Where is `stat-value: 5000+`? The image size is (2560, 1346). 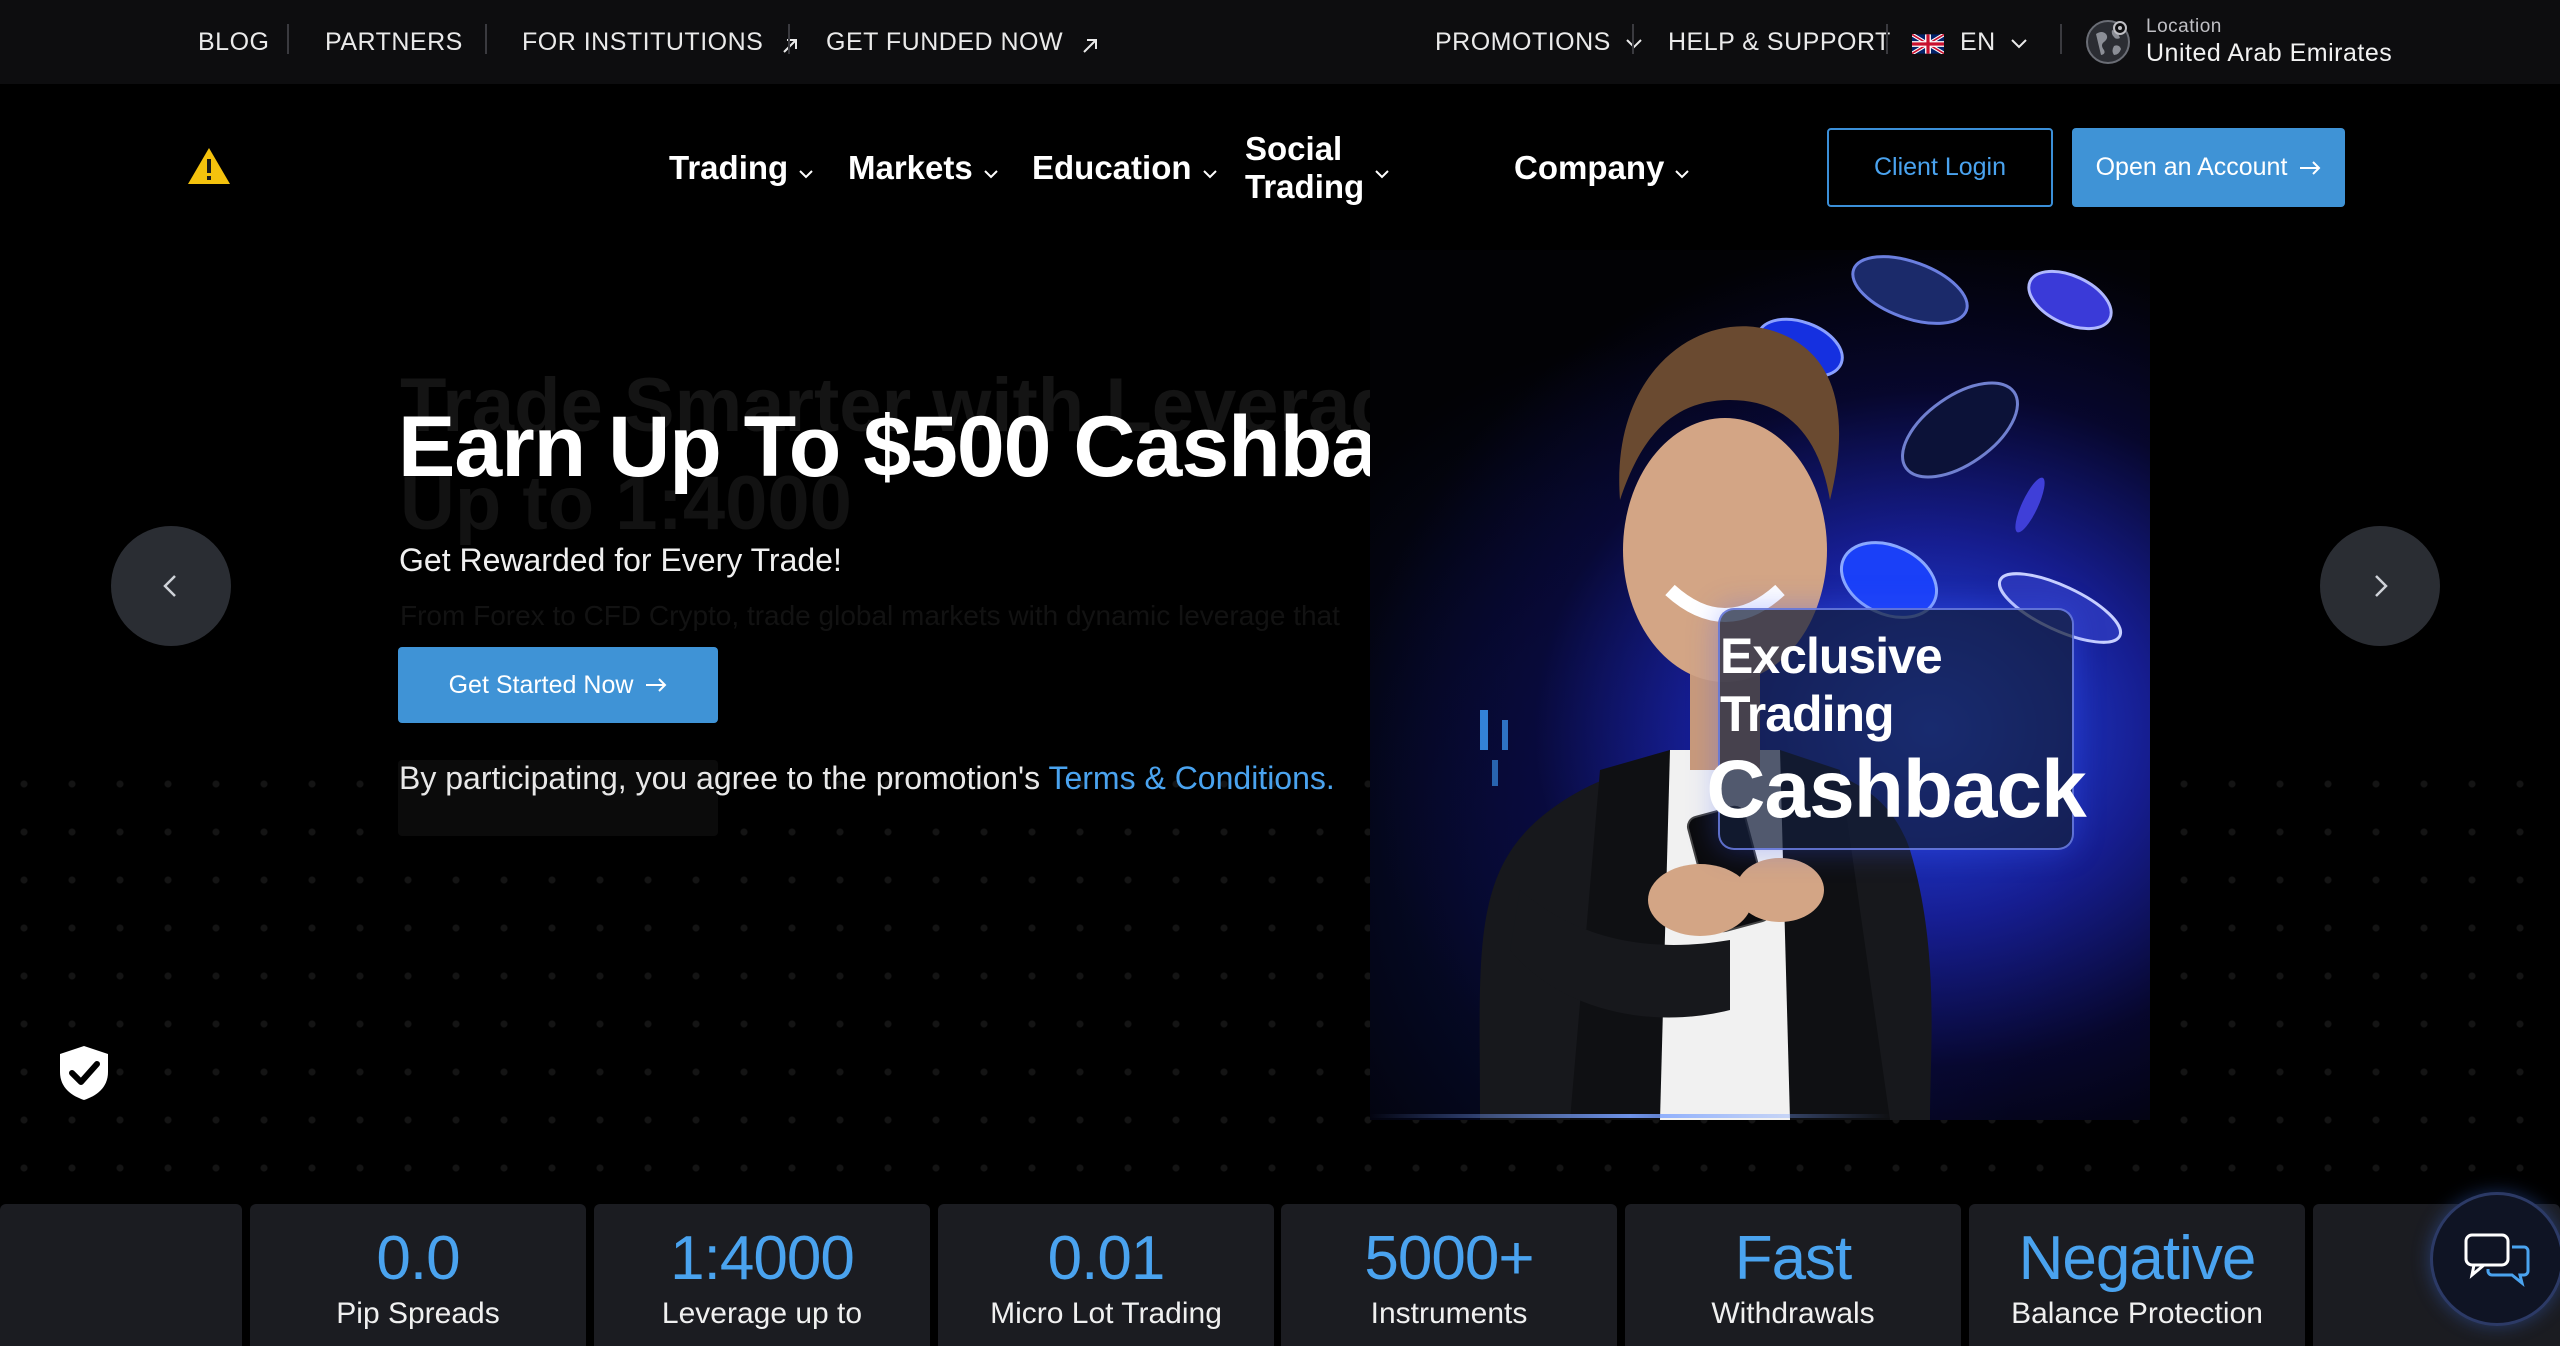 stat-value: 5000+ is located at coordinates (1449, 1258).